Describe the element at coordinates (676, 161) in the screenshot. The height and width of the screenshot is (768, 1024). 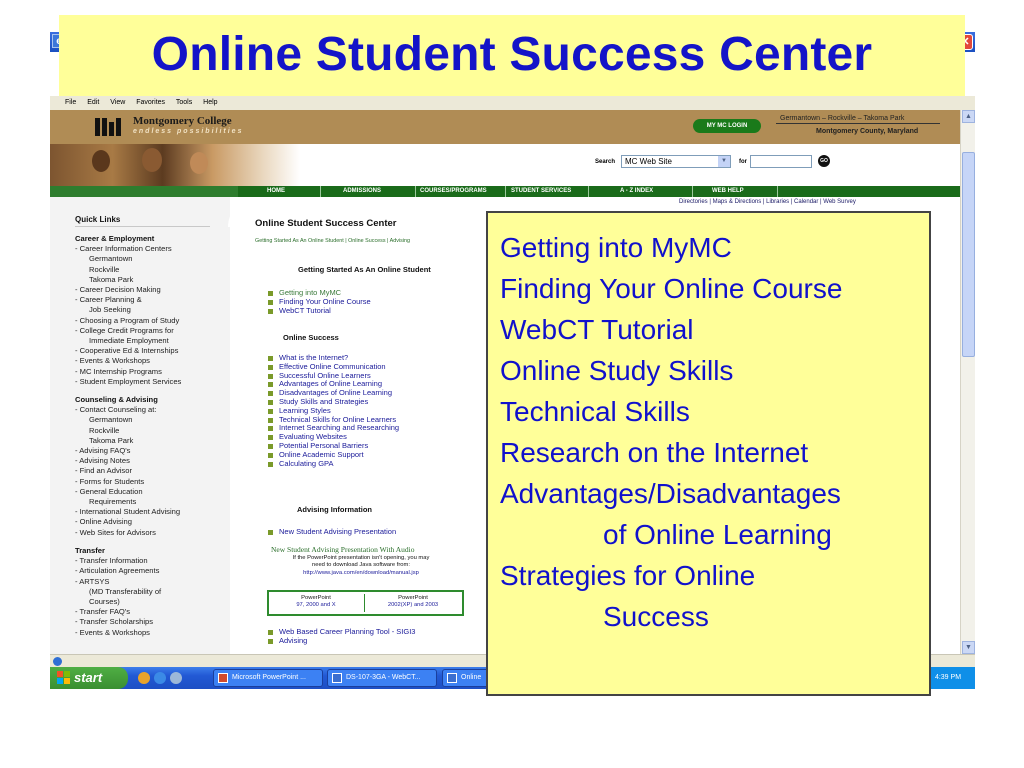
I see `search-scope-select: MC Web Site ▼` at that location.